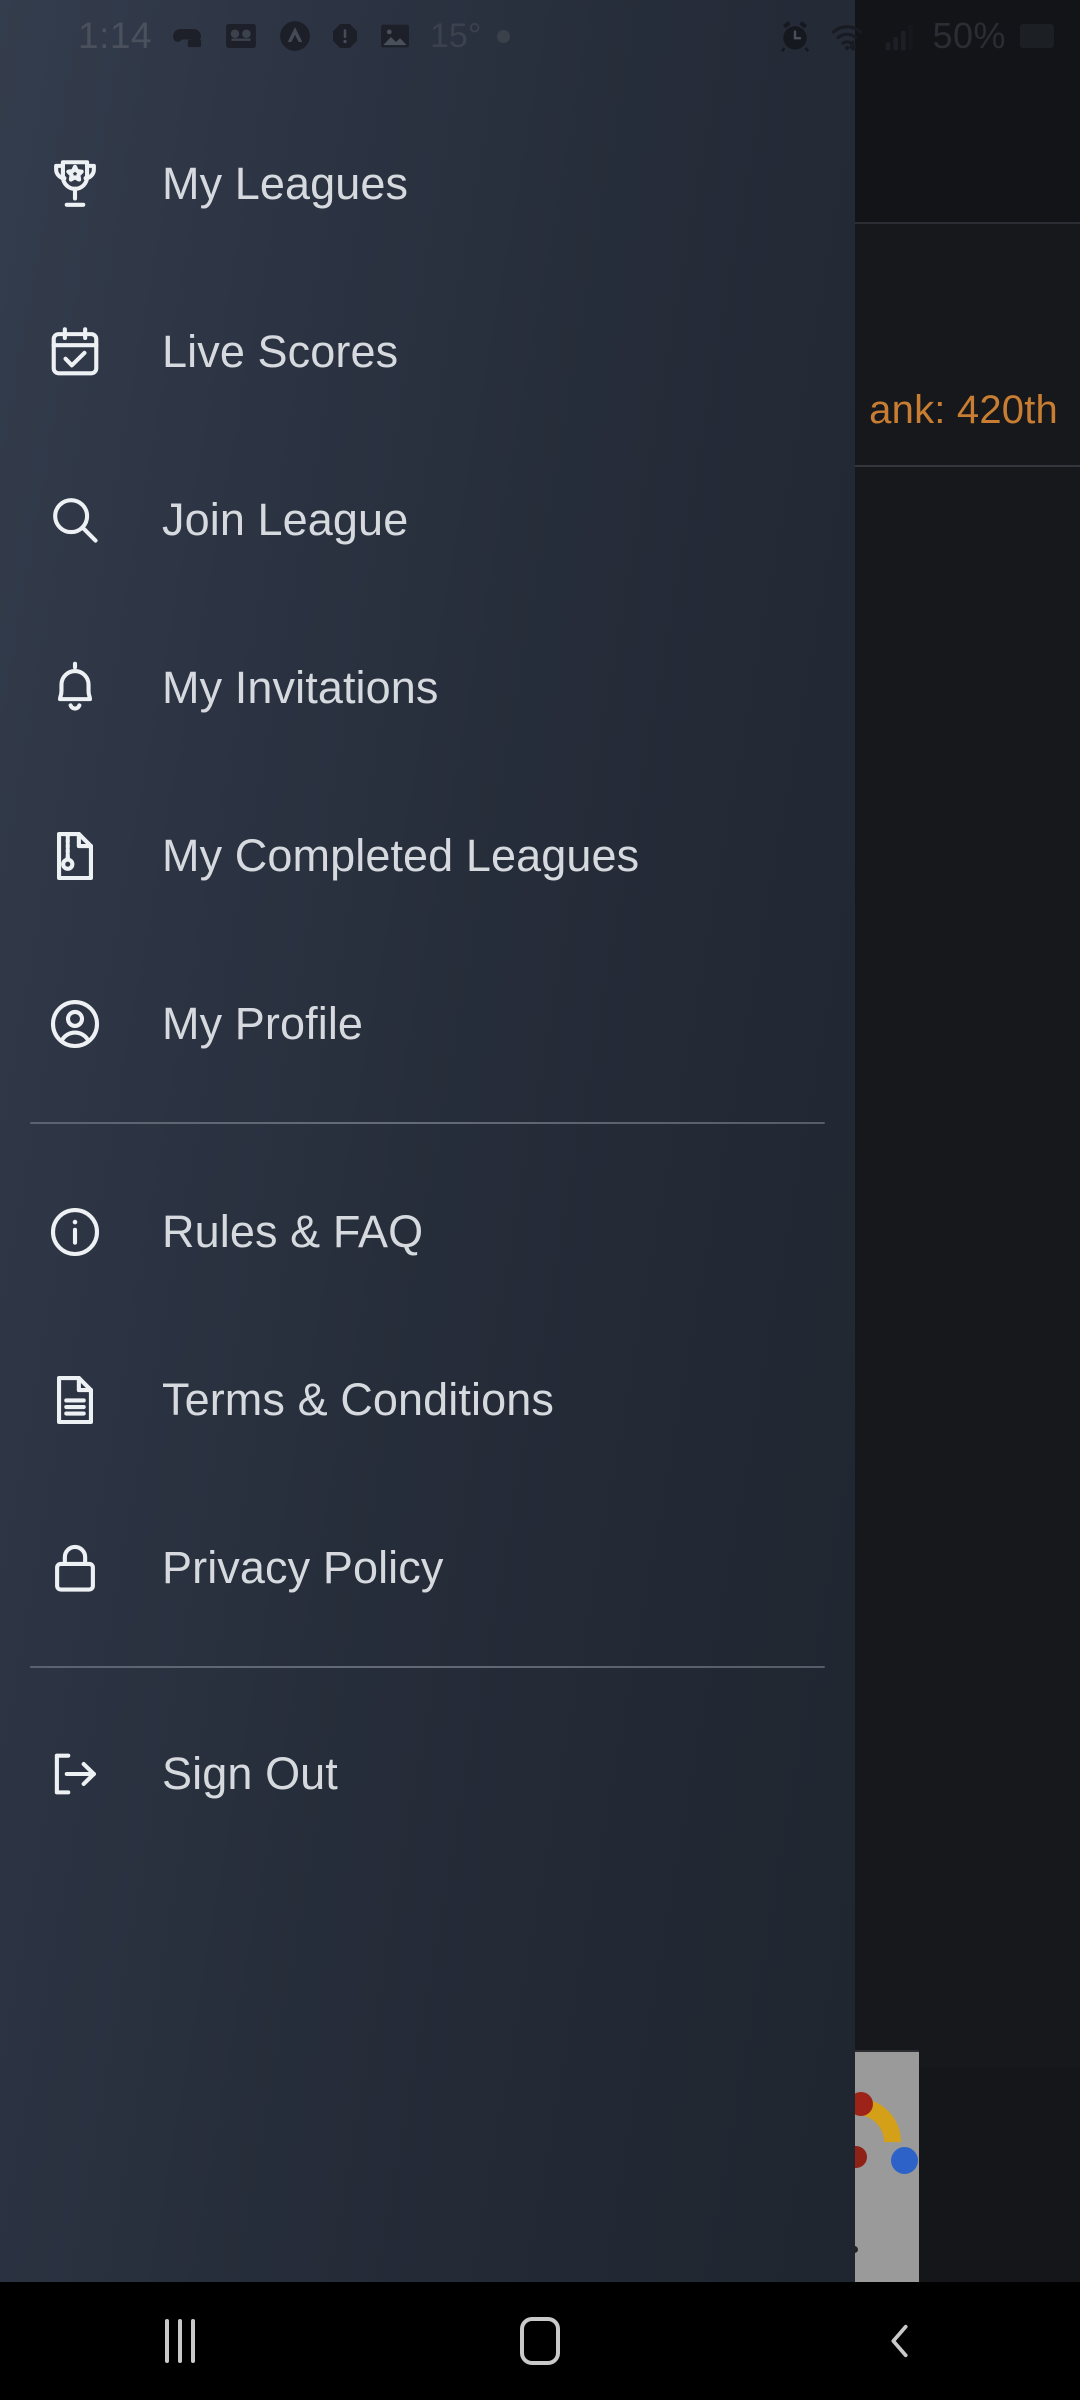 This screenshot has height=2400, width=1080. I want to click on menu-label: My Invitations, so click(300, 687).